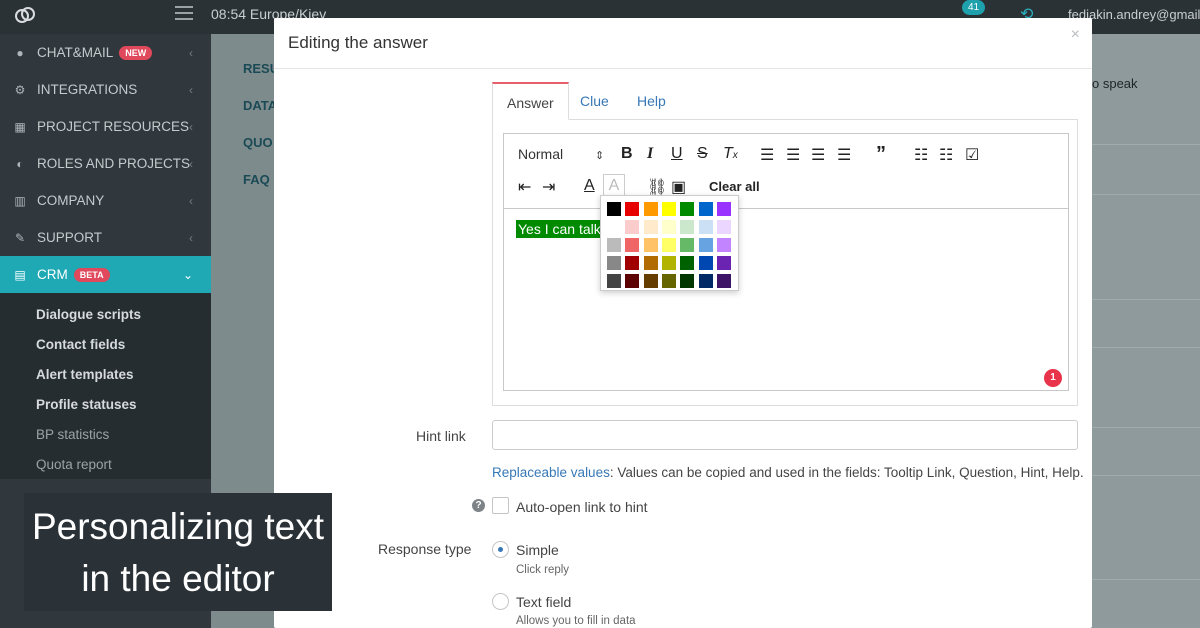  Describe the element at coordinates (105, 89) in the screenshot. I see `sidebar-item-integrations: ⚙ INTEGRATIONS ‹` at that location.